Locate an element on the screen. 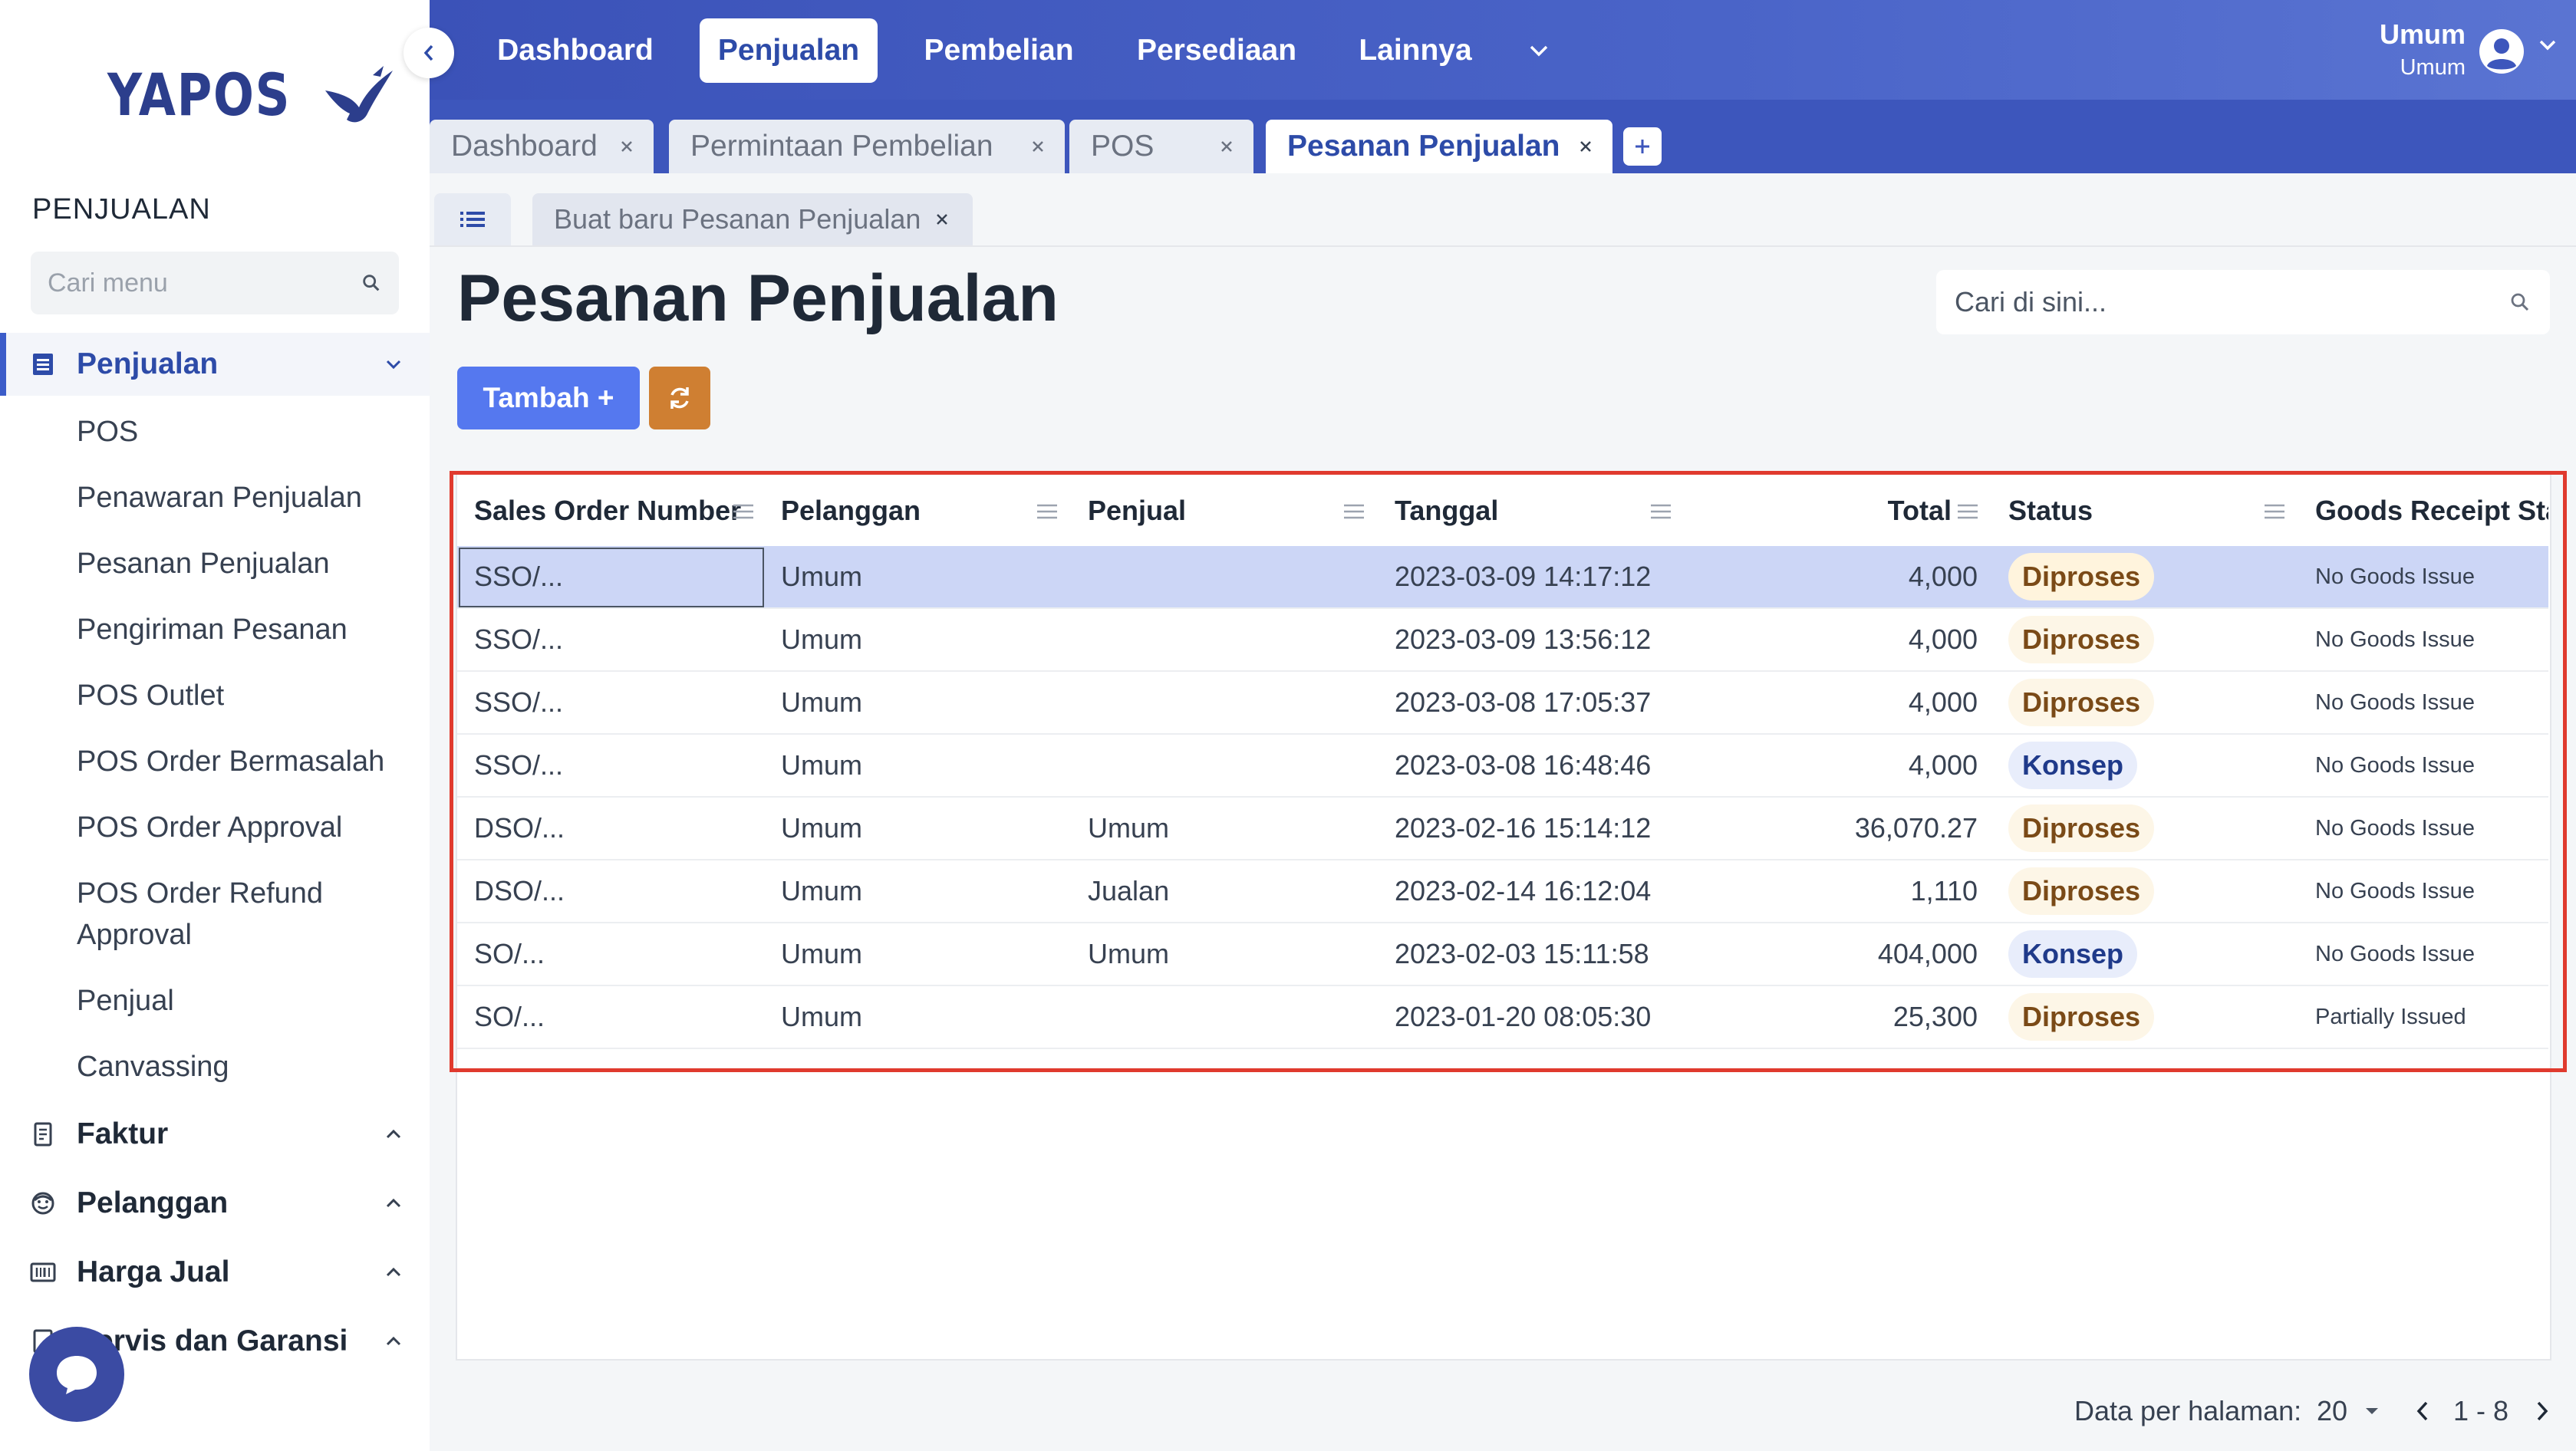 This screenshot has width=2576, height=1451. per-page-select: 20 is located at coordinates (2348, 1411).